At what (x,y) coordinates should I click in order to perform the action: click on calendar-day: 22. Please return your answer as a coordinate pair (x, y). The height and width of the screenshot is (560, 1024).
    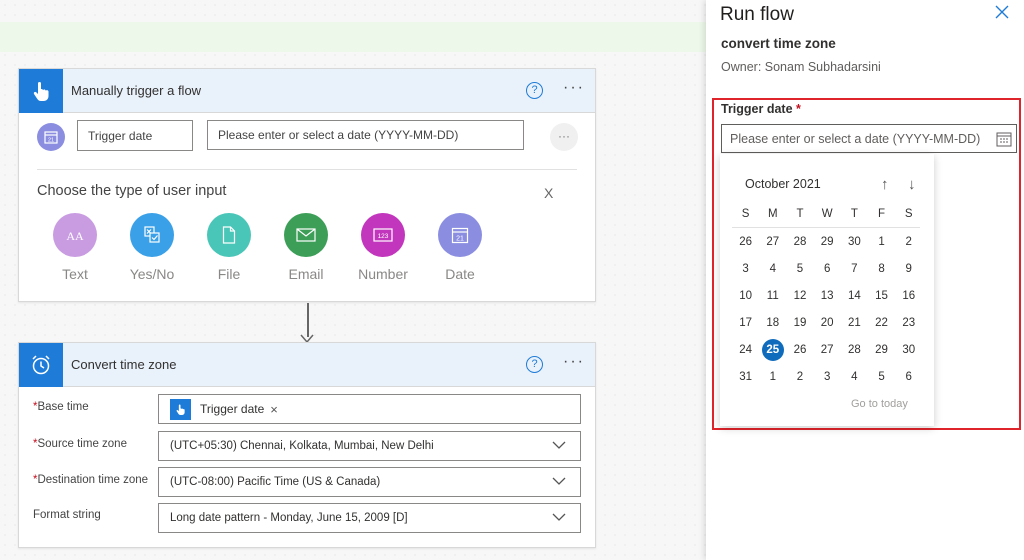
    Looking at the image, I should click on (881, 323).